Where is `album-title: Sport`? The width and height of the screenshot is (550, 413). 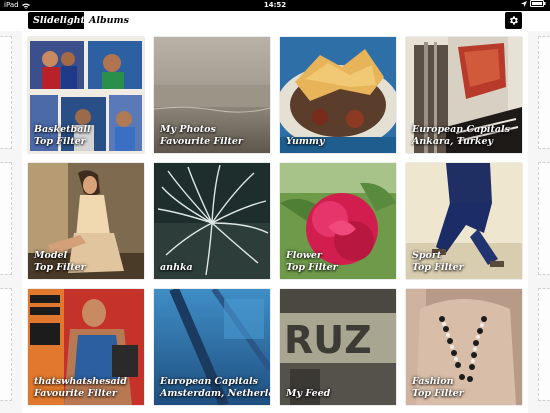
album-title: Sport is located at coordinates (427, 255).